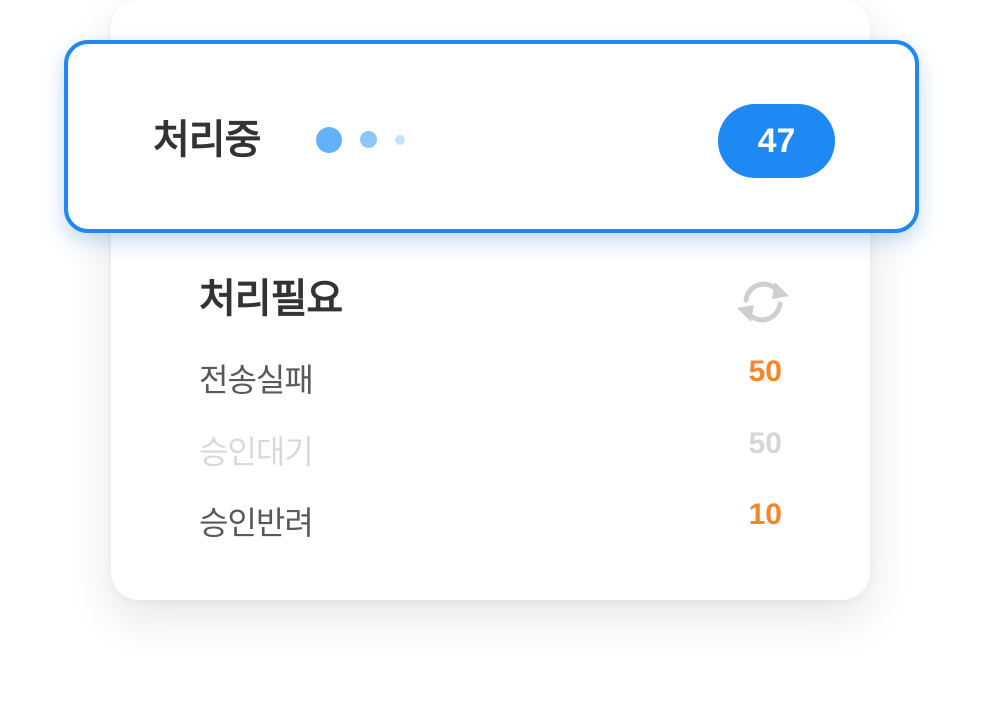 The width and height of the screenshot is (981, 714). Describe the element at coordinates (256, 452) in the screenshot. I see `item-label-awaiting-approval: 승인대기` at that location.